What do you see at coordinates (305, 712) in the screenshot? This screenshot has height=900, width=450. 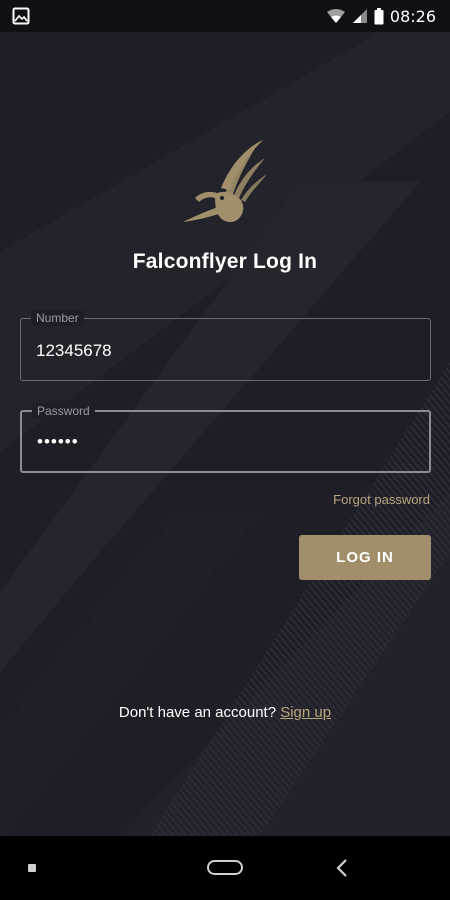 I see `signup-link: Sign up` at bounding box center [305, 712].